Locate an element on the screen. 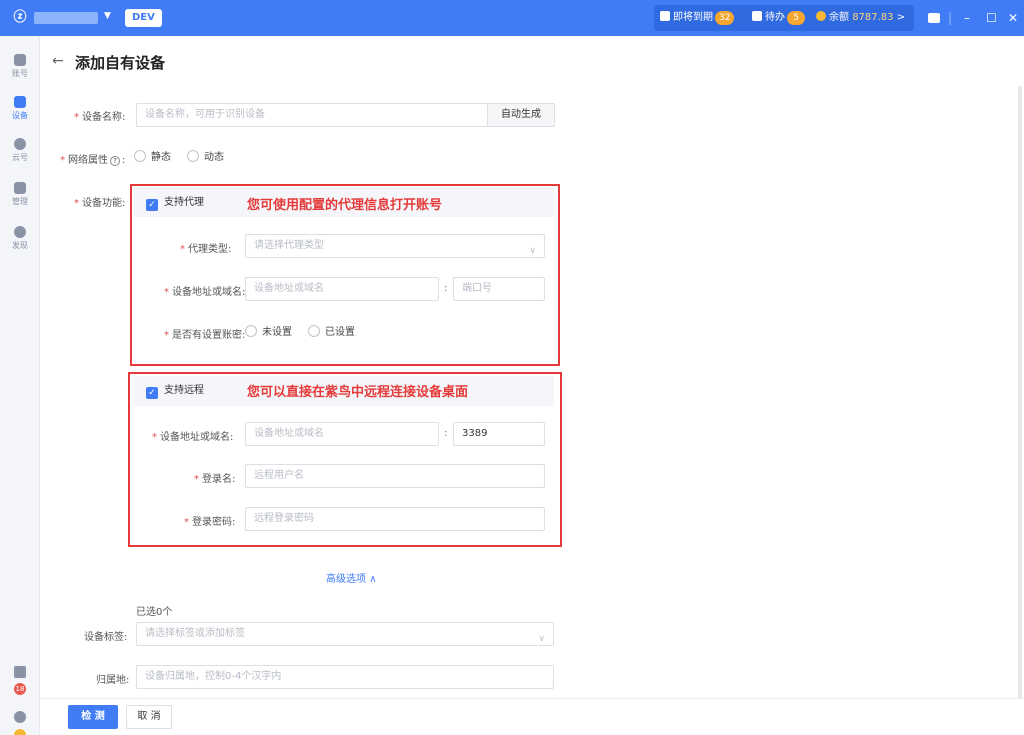 This screenshot has width=1024, height=735. radio-account-unset: 未设置 is located at coordinates (268, 332).